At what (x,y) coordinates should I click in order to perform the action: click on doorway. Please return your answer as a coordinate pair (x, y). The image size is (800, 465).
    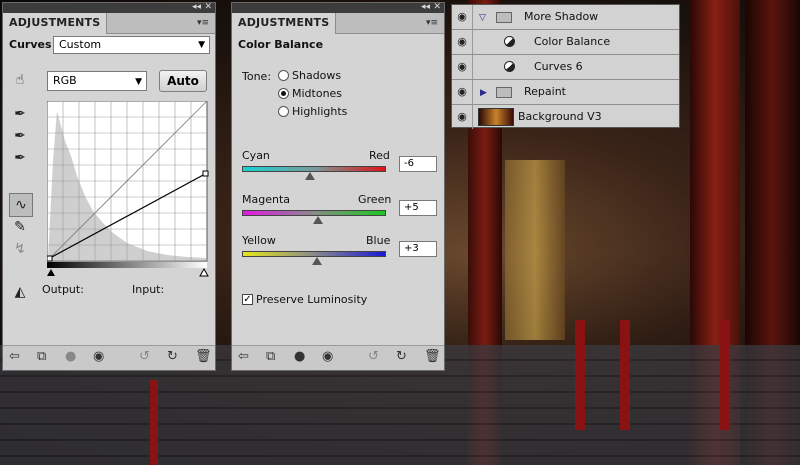
    Looking at the image, I should click on (535, 250).